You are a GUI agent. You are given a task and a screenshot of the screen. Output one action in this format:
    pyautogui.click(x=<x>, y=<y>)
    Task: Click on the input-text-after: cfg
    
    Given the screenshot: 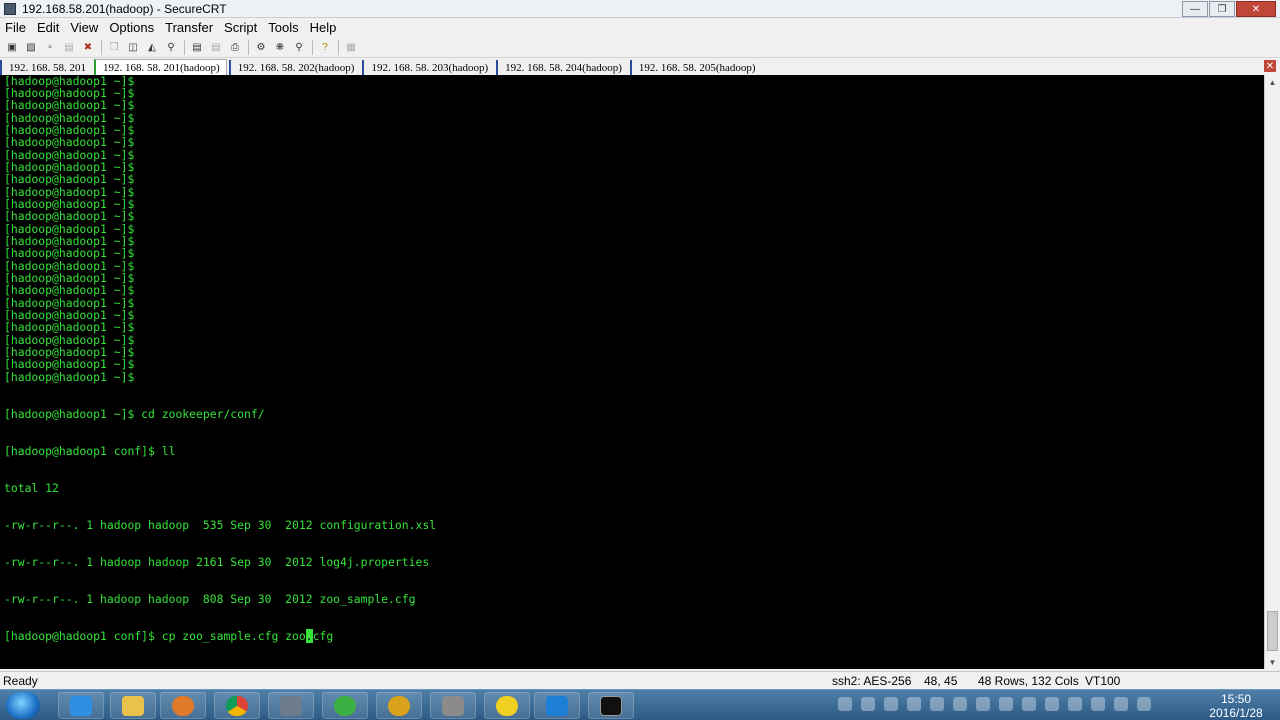 What is the action you would take?
    pyautogui.click(x=323, y=635)
    